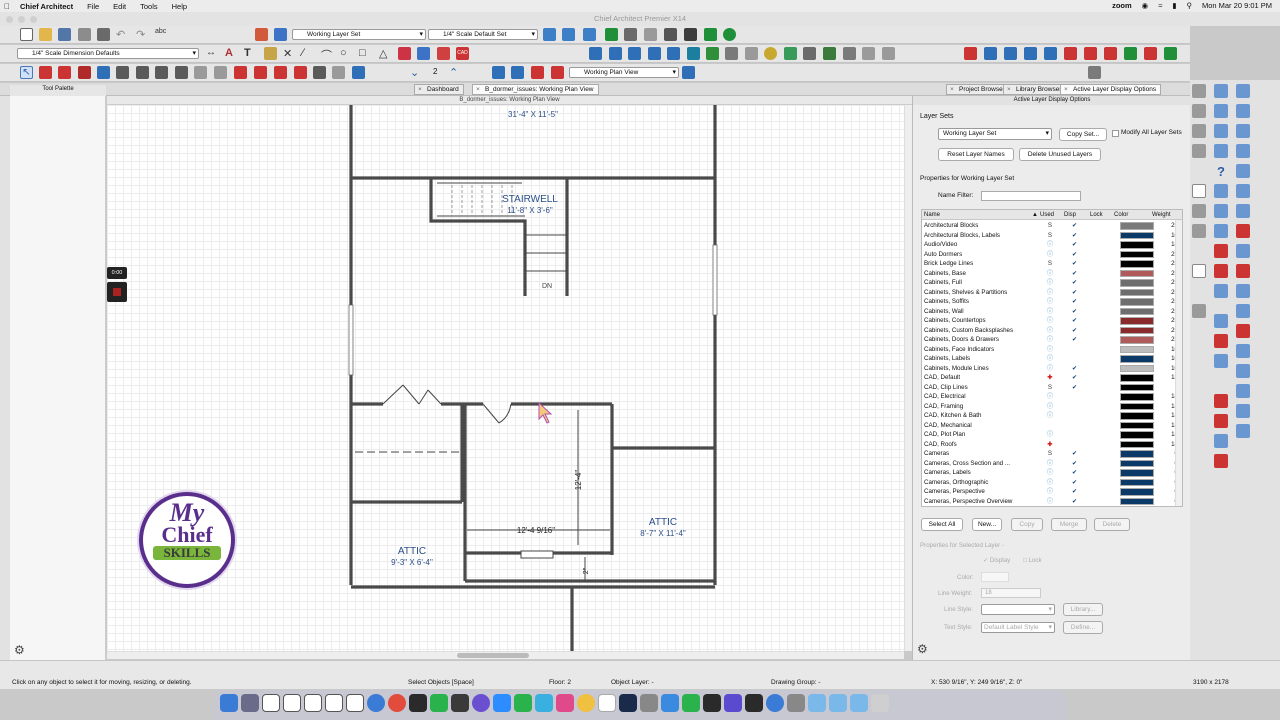 Image resolution: width=1280 pixels, height=720 pixels. I want to click on photos-icon, so click(586, 703).